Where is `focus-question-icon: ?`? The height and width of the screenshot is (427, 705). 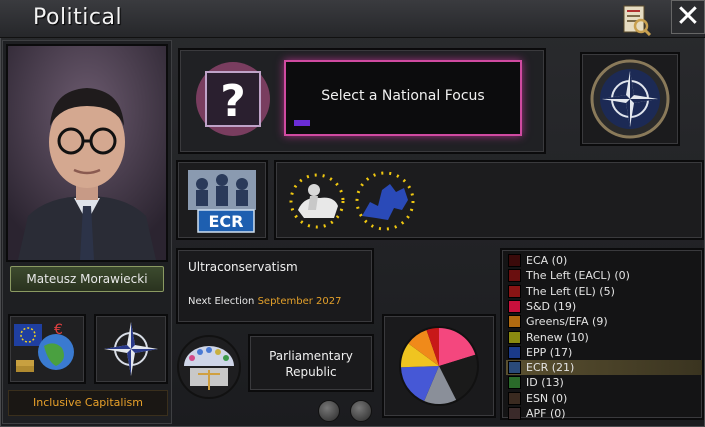
focus-question-icon: ? is located at coordinates (233, 99).